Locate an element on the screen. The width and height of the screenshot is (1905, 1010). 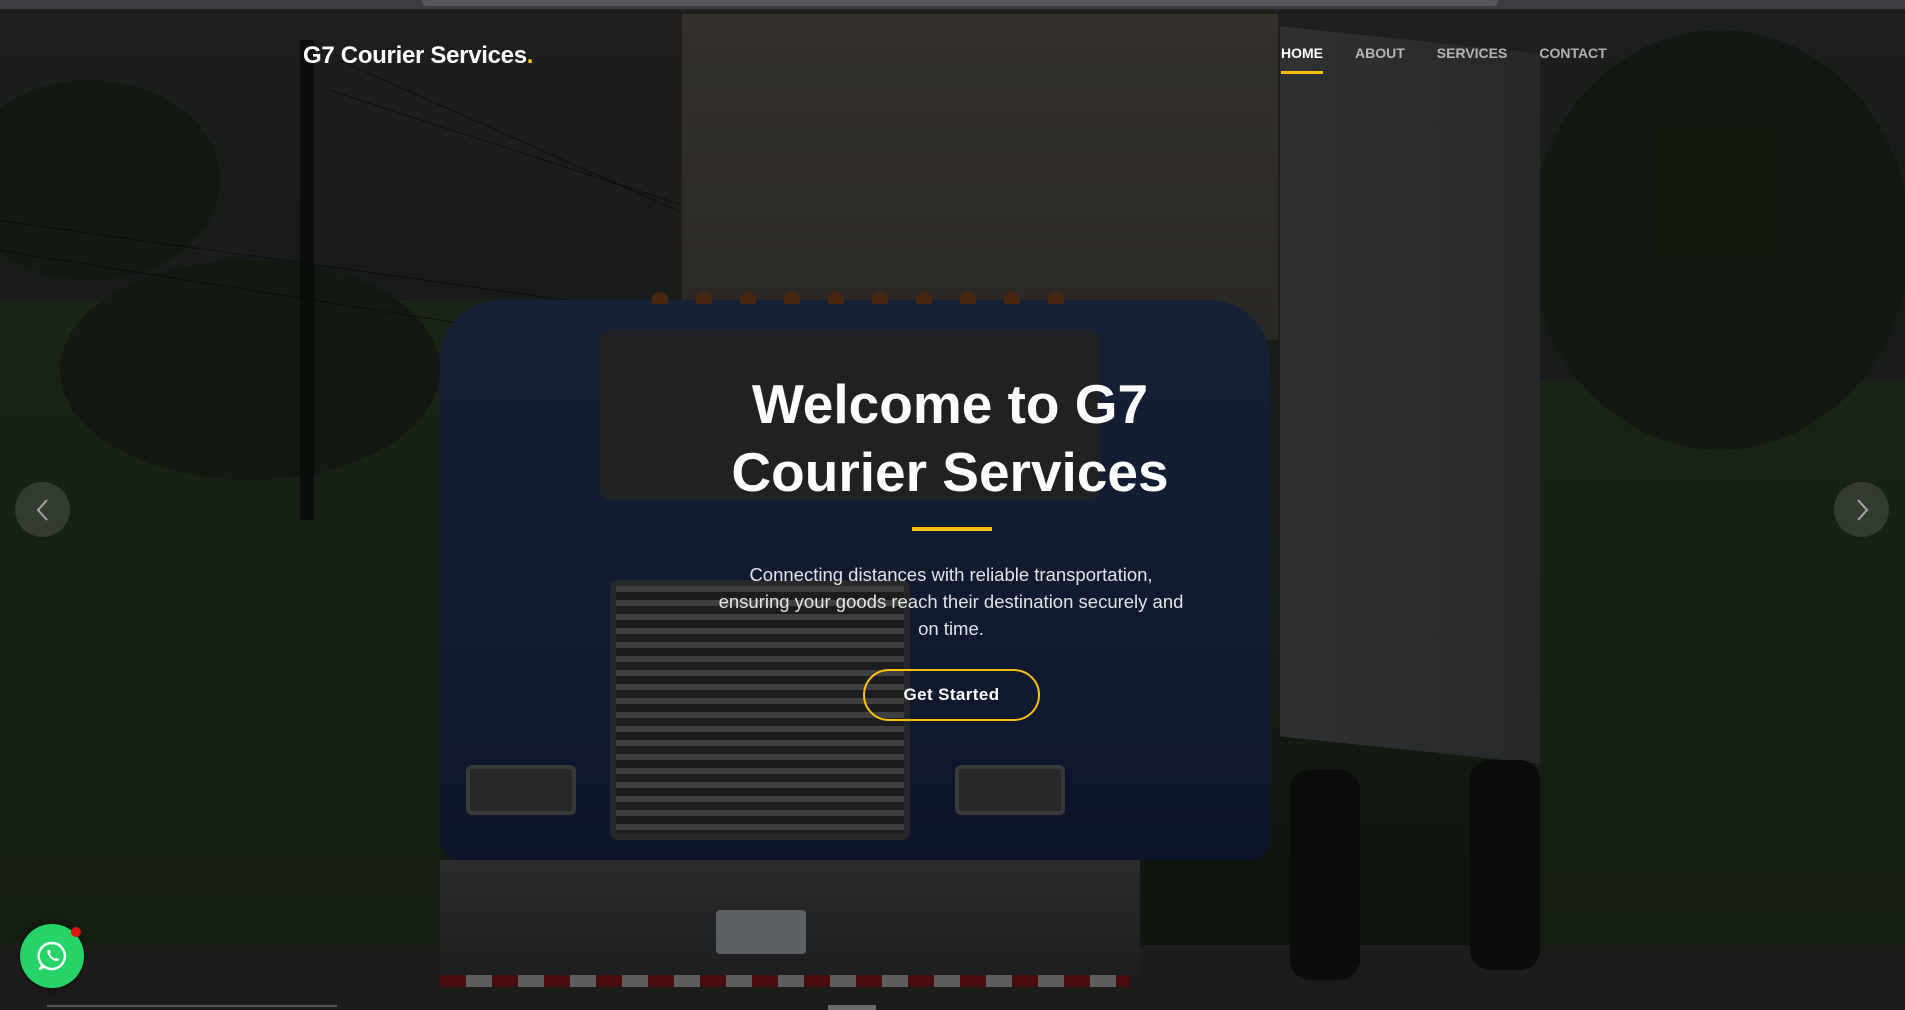
nav-home: HOME is located at coordinates (1302, 59).